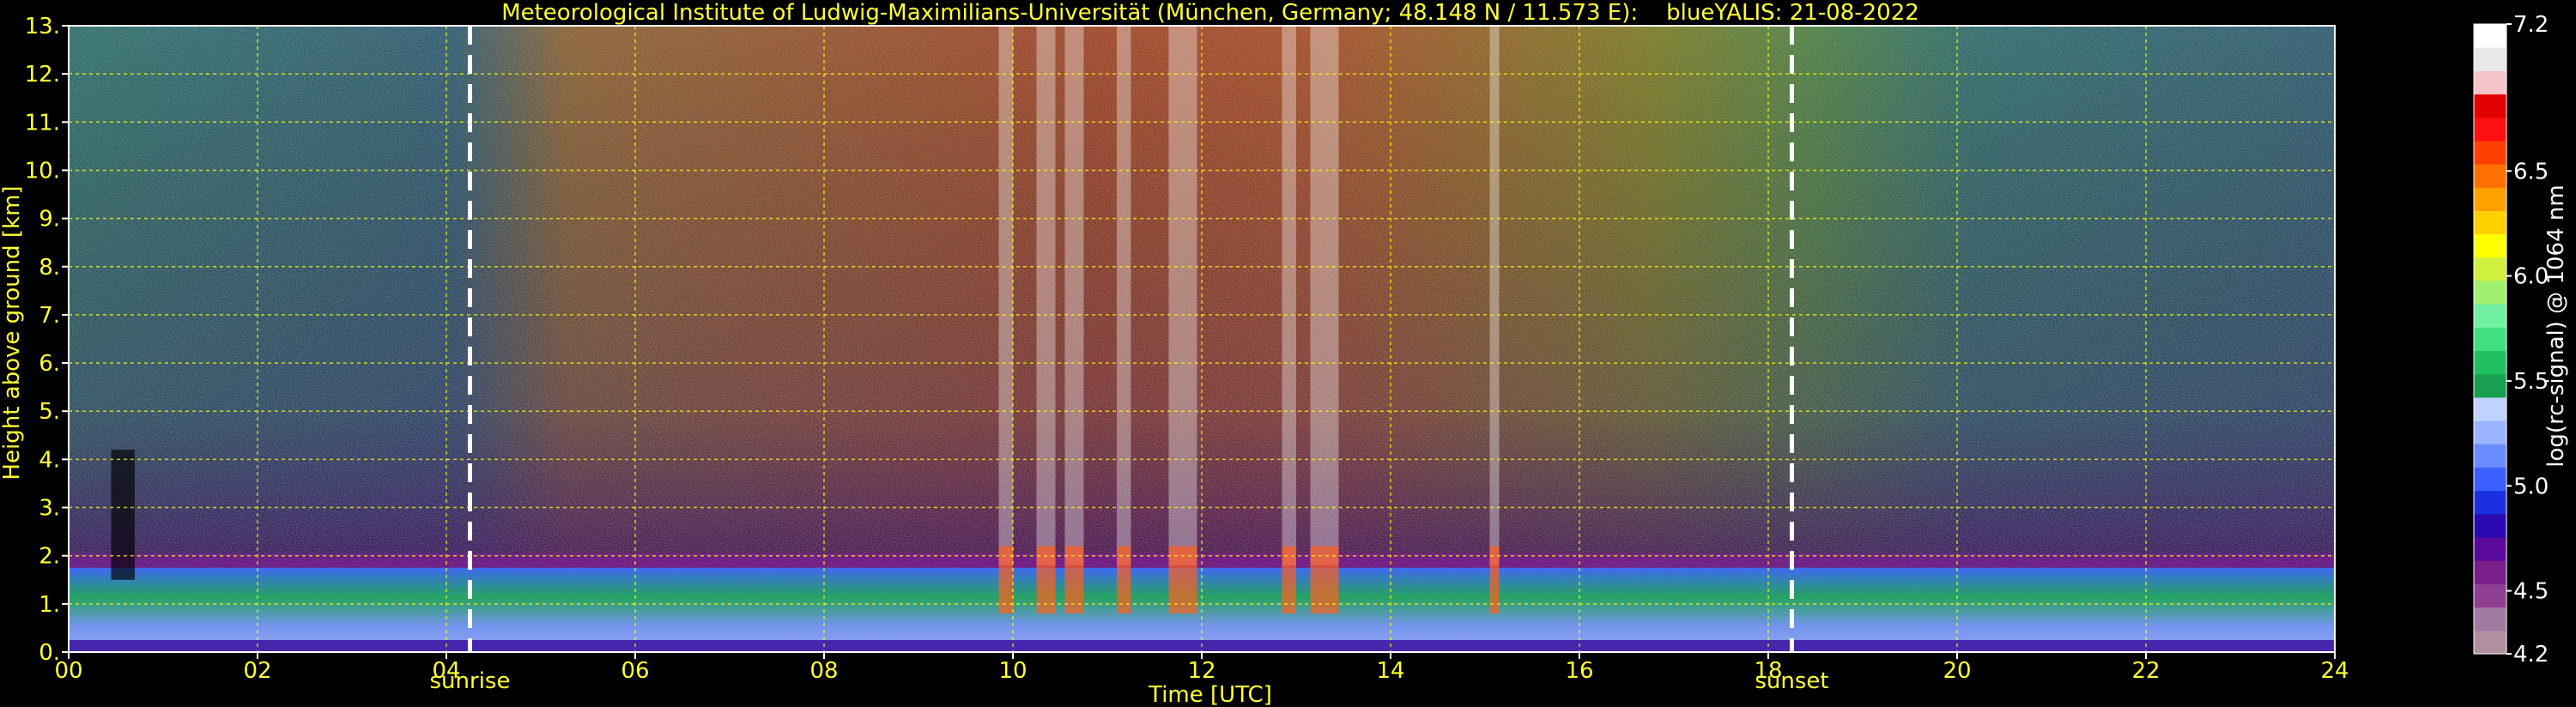 The width and height of the screenshot is (2576, 707). What do you see at coordinates (49, 364) in the screenshot?
I see `y-tick-label: 6.` at bounding box center [49, 364].